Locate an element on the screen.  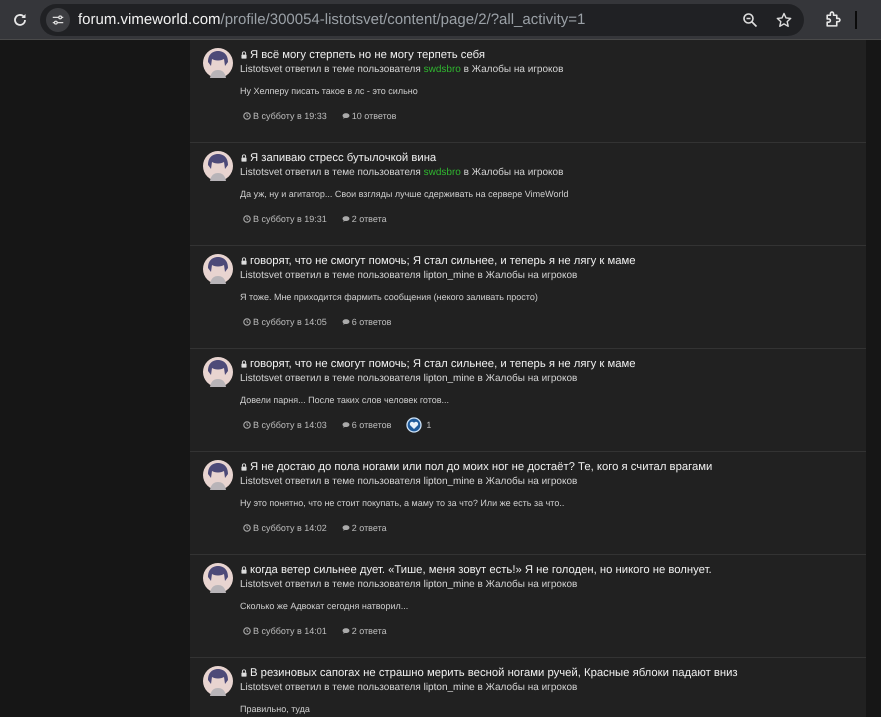
post-excerpt: Я тоже. Мне приходится фармить сообщения (некого заливать просто) is located at coordinates (389, 297).